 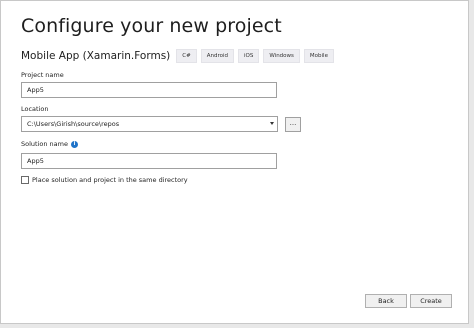 I want to click on project-name-input: App5, so click(x=149, y=90).